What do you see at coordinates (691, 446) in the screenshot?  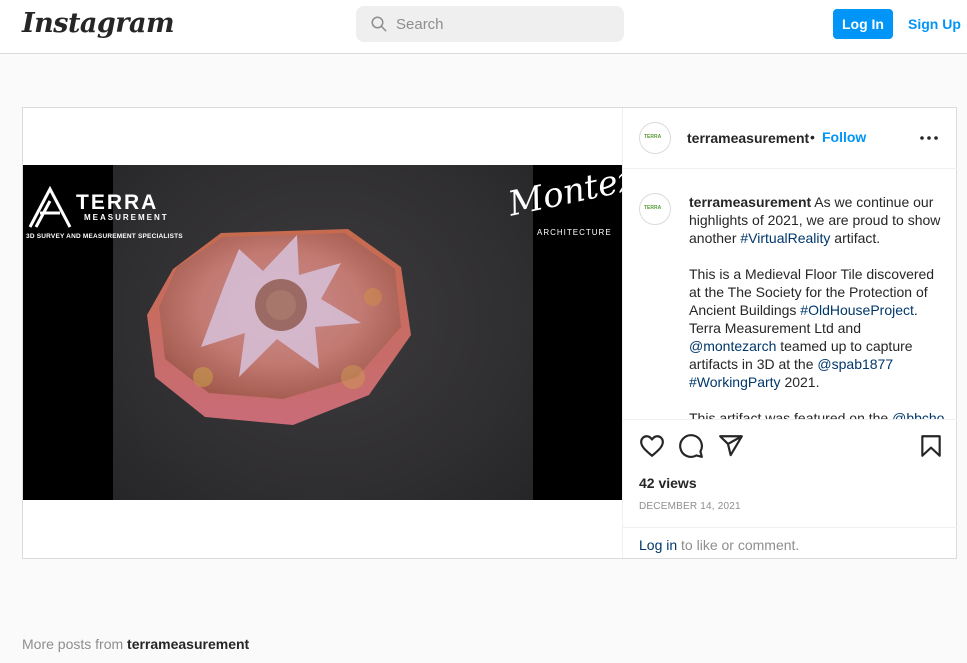 I see `comment-icon` at bounding box center [691, 446].